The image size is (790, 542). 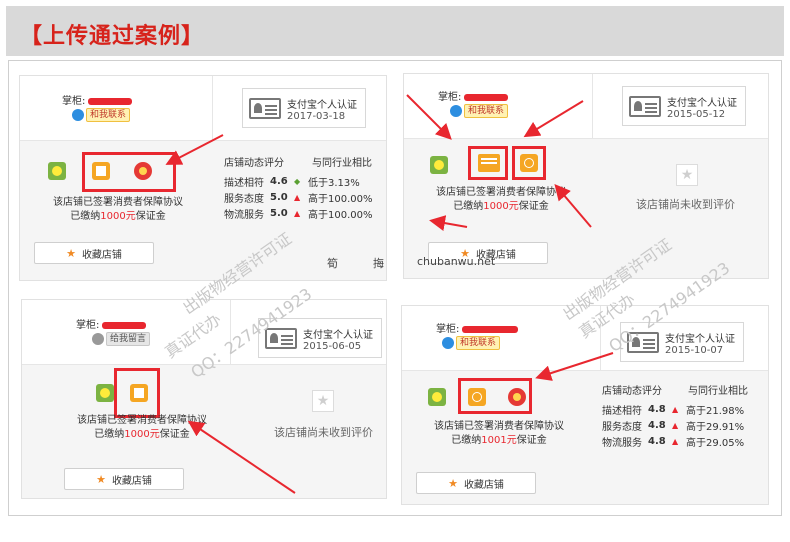 I want to click on section-title: 【上传通过案例】, so click(x=112, y=36).